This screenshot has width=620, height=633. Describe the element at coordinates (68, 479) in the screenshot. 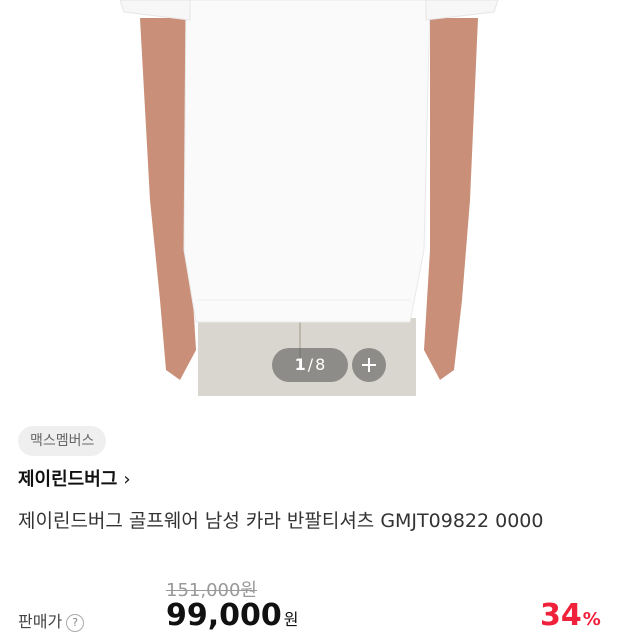

I see `brand-name: 제이린드버그` at that location.